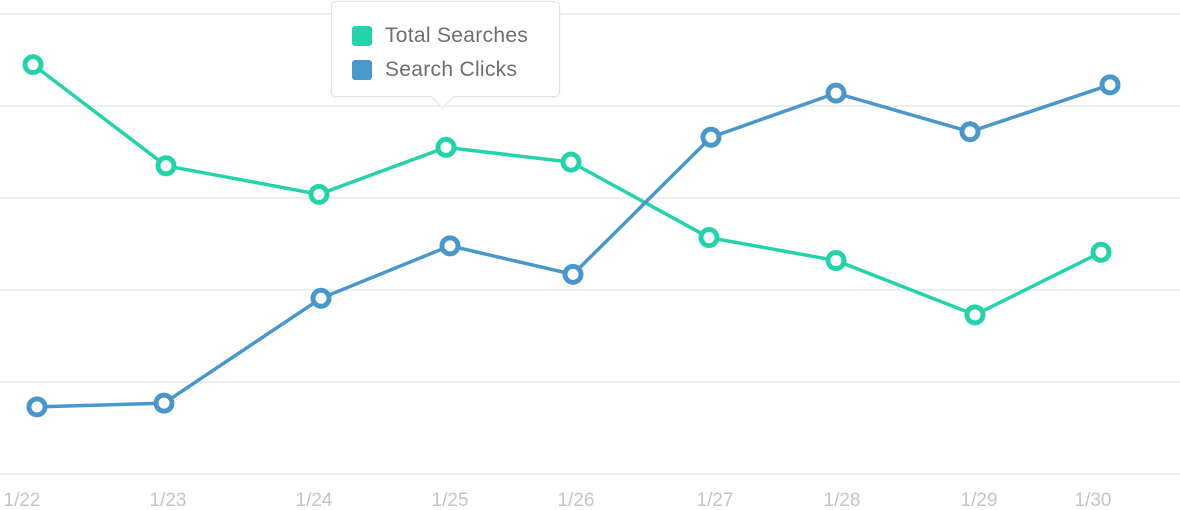 Image resolution: width=1180 pixels, height=510 pixels. I want to click on x-tick-label: 1/25, so click(450, 500).